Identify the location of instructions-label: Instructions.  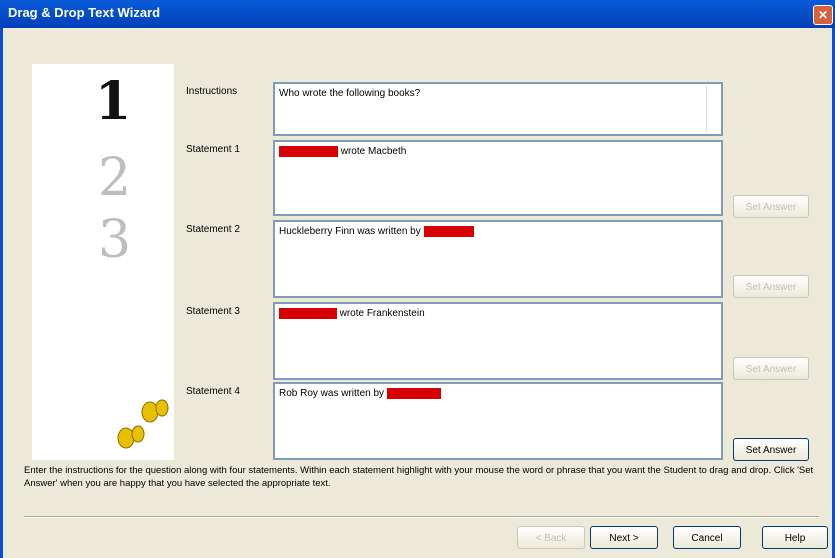
(212, 91).